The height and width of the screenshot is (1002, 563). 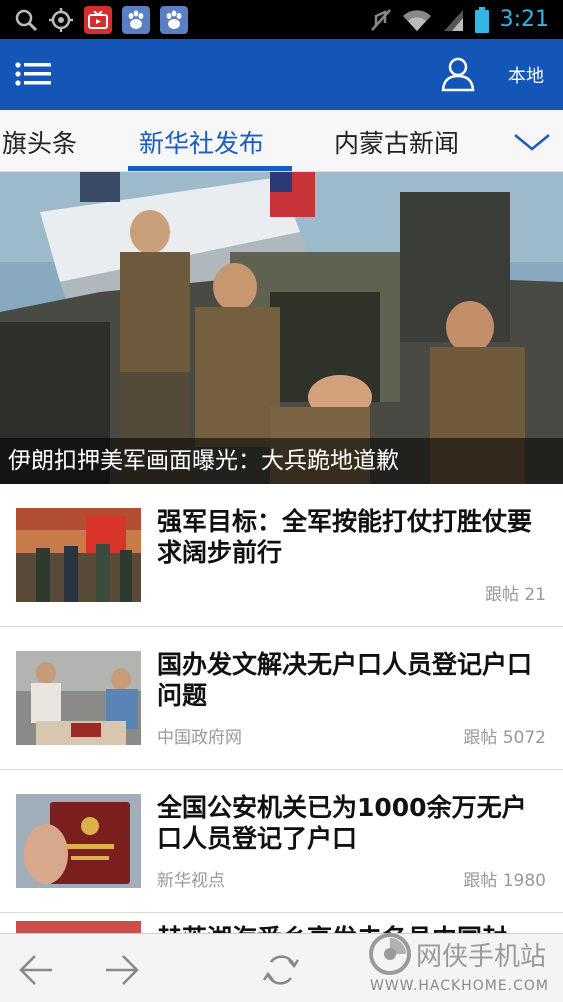 What do you see at coordinates (532, 141) in the screenshot?
I see `chevron-down-icon` at bounding box center [532, 141].